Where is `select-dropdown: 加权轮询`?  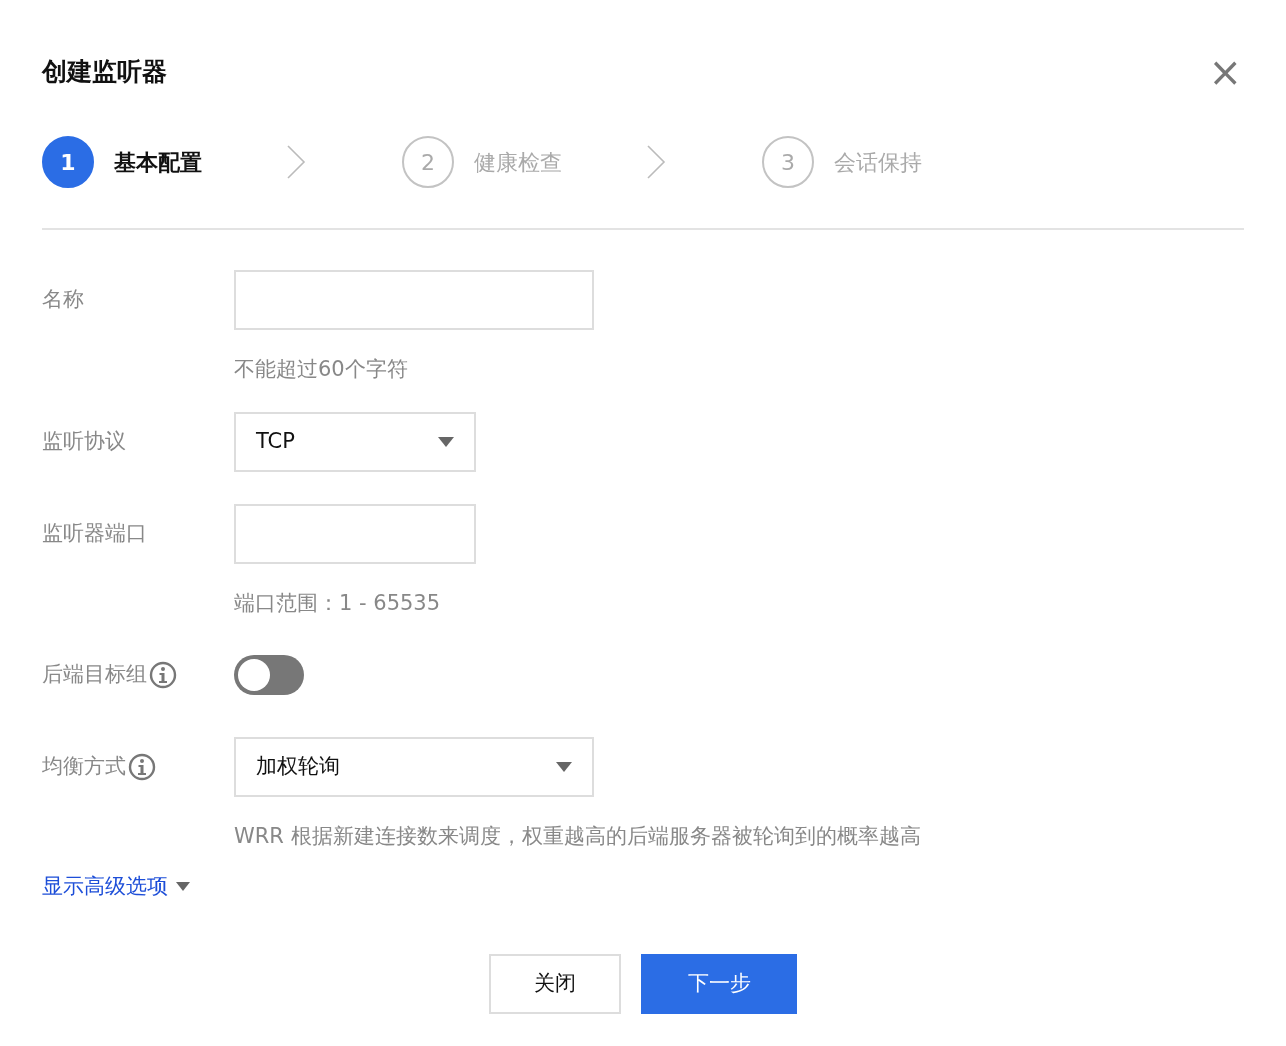
select-dropdown: 加权轮询 is located at coordinates (414, 767).